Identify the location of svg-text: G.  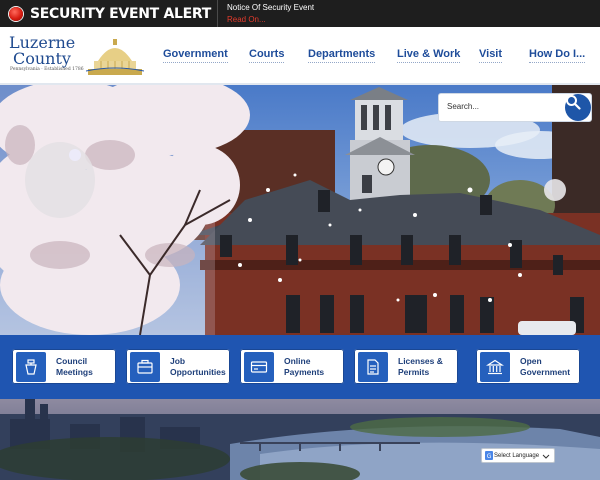
(489, 456).